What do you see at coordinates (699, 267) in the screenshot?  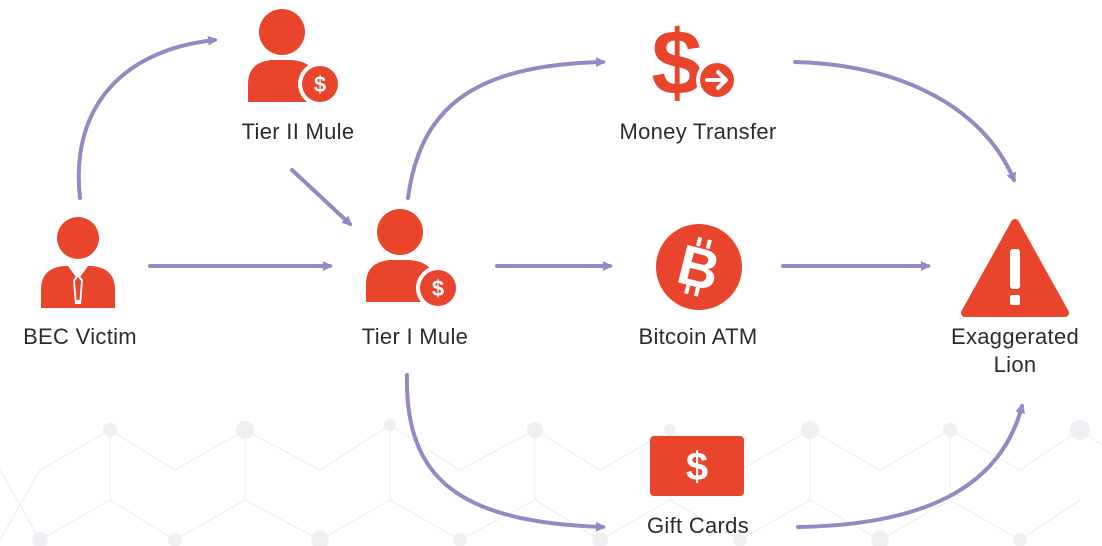 I see `bitcoin-icon: B` at bounding box center [699, 267].